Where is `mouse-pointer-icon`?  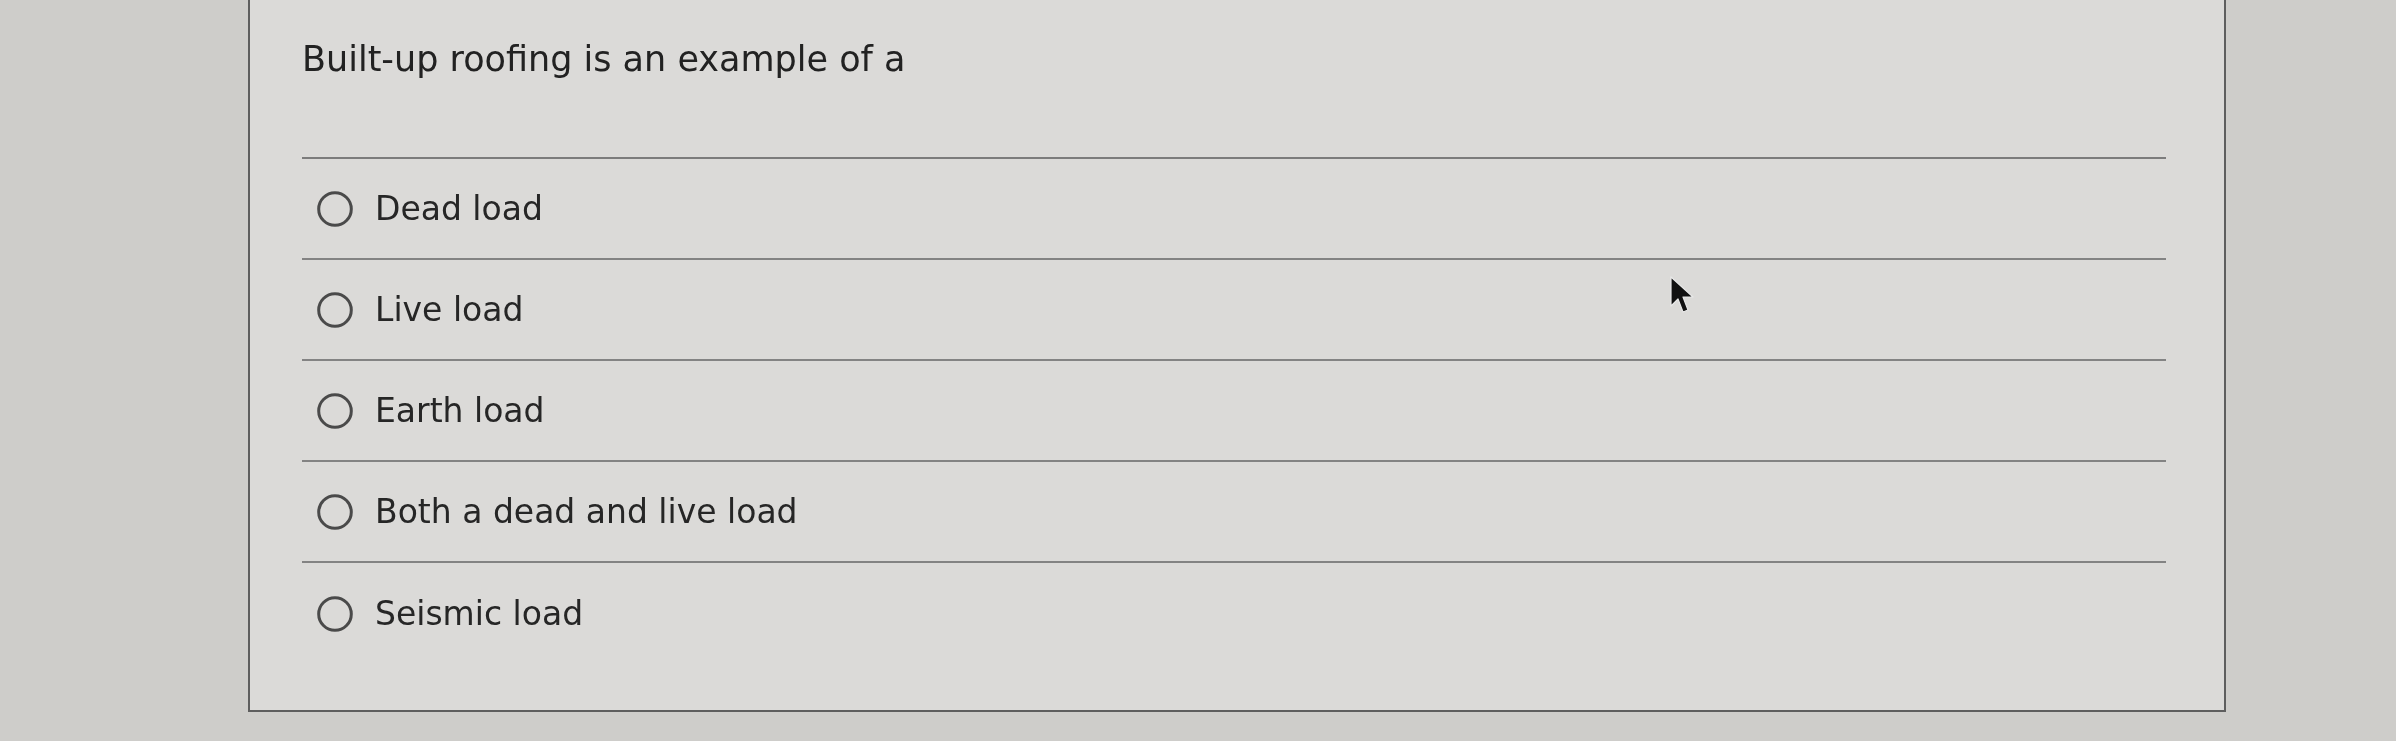 mouse-pointer-icon is located at coordinates (1682, 295).